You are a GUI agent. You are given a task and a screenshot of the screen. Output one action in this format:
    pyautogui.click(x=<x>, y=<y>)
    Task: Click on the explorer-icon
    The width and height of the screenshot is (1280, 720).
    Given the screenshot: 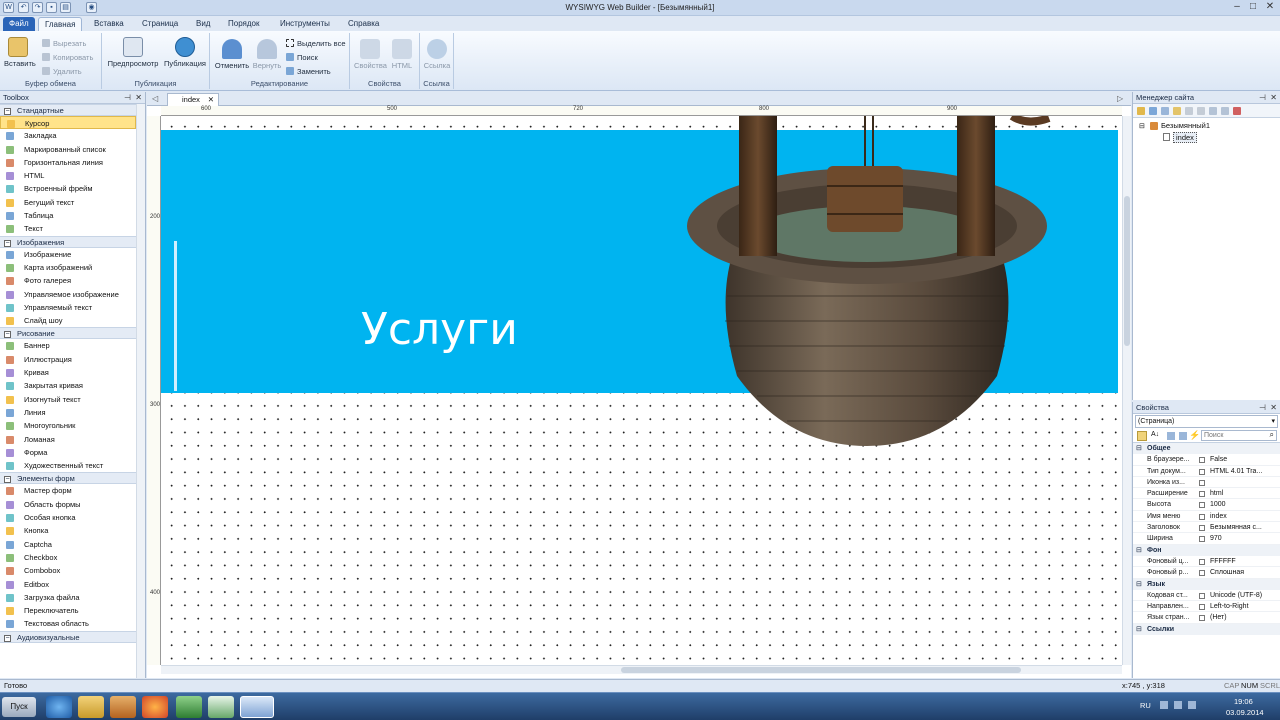 What is the action you would take?
    pyautogui.click(x=91, y=707)
    